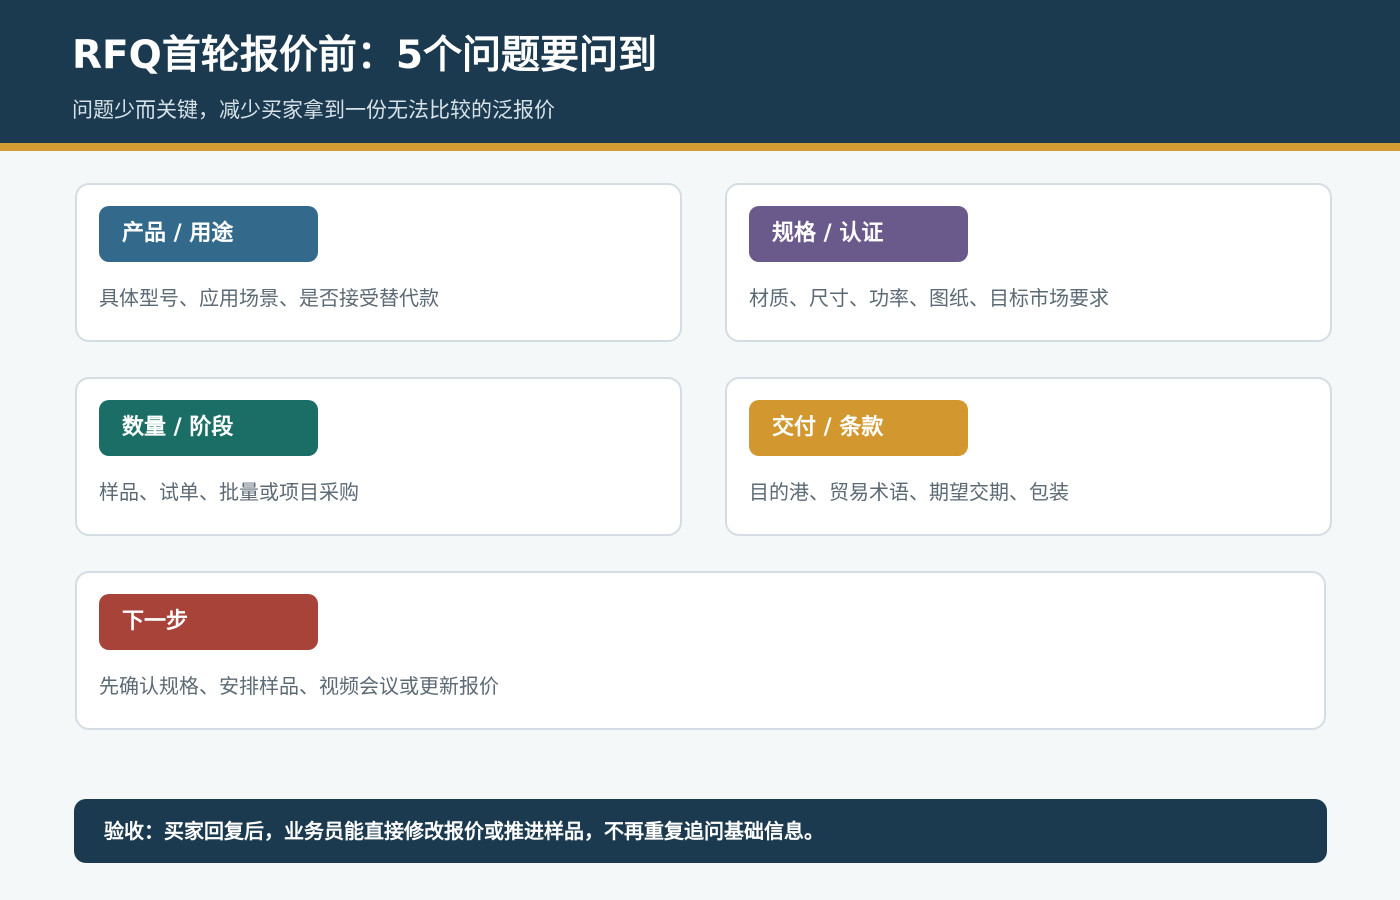 This screenshot has height=900, width=1400. What do you see at coordinates (1028, 456) in the screenshot?
I see `card-delivery-terms: 交付 / 条款 目的港、贸易术语、期望交期、包装` at bounding box center [1028, 456].